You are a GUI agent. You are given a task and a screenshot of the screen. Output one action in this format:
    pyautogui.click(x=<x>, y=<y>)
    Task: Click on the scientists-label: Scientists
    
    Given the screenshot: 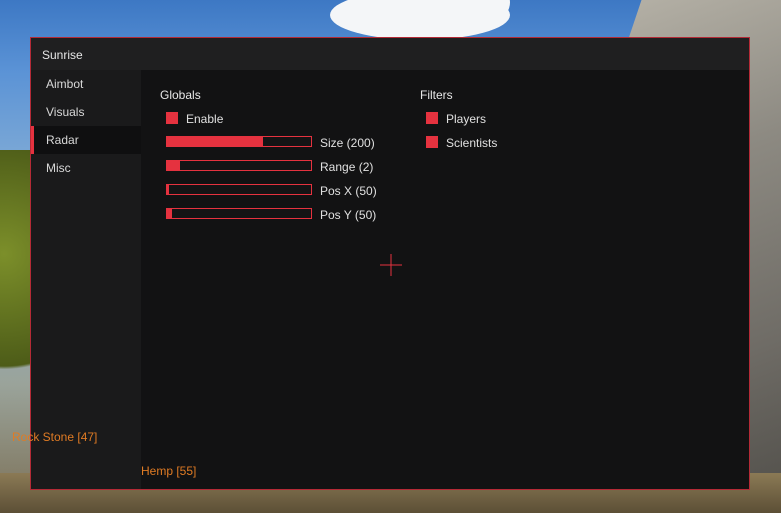 What is the action you would take?
    pyautogui.click(x=472, y=143)
    